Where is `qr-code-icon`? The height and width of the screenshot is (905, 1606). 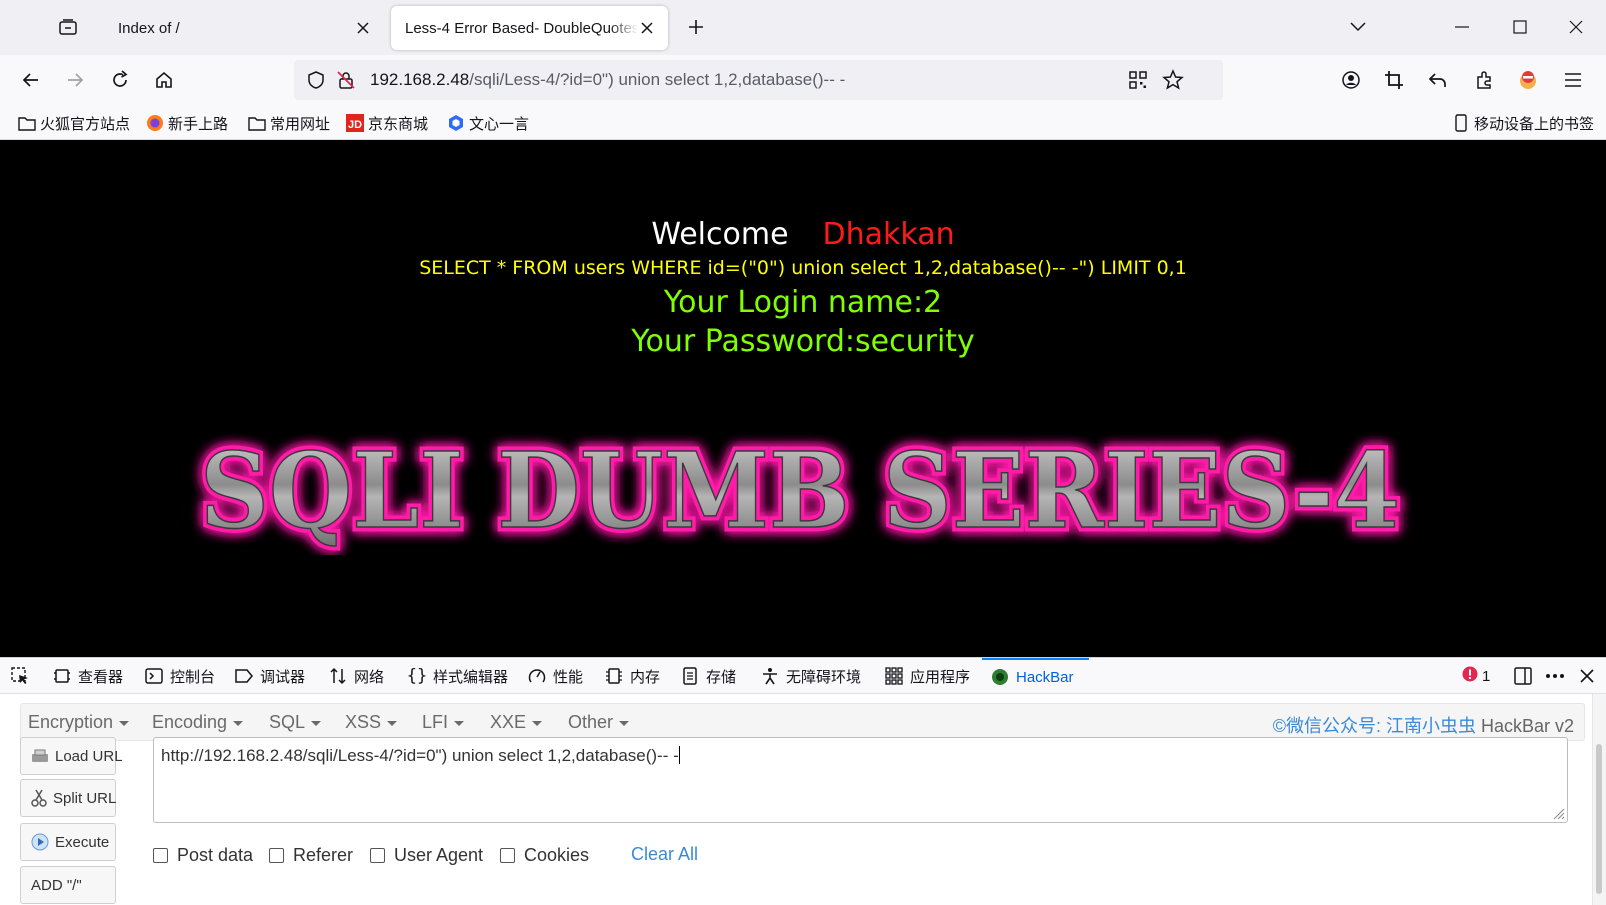
qr-code-icon is located at coordinates (1138, 82).